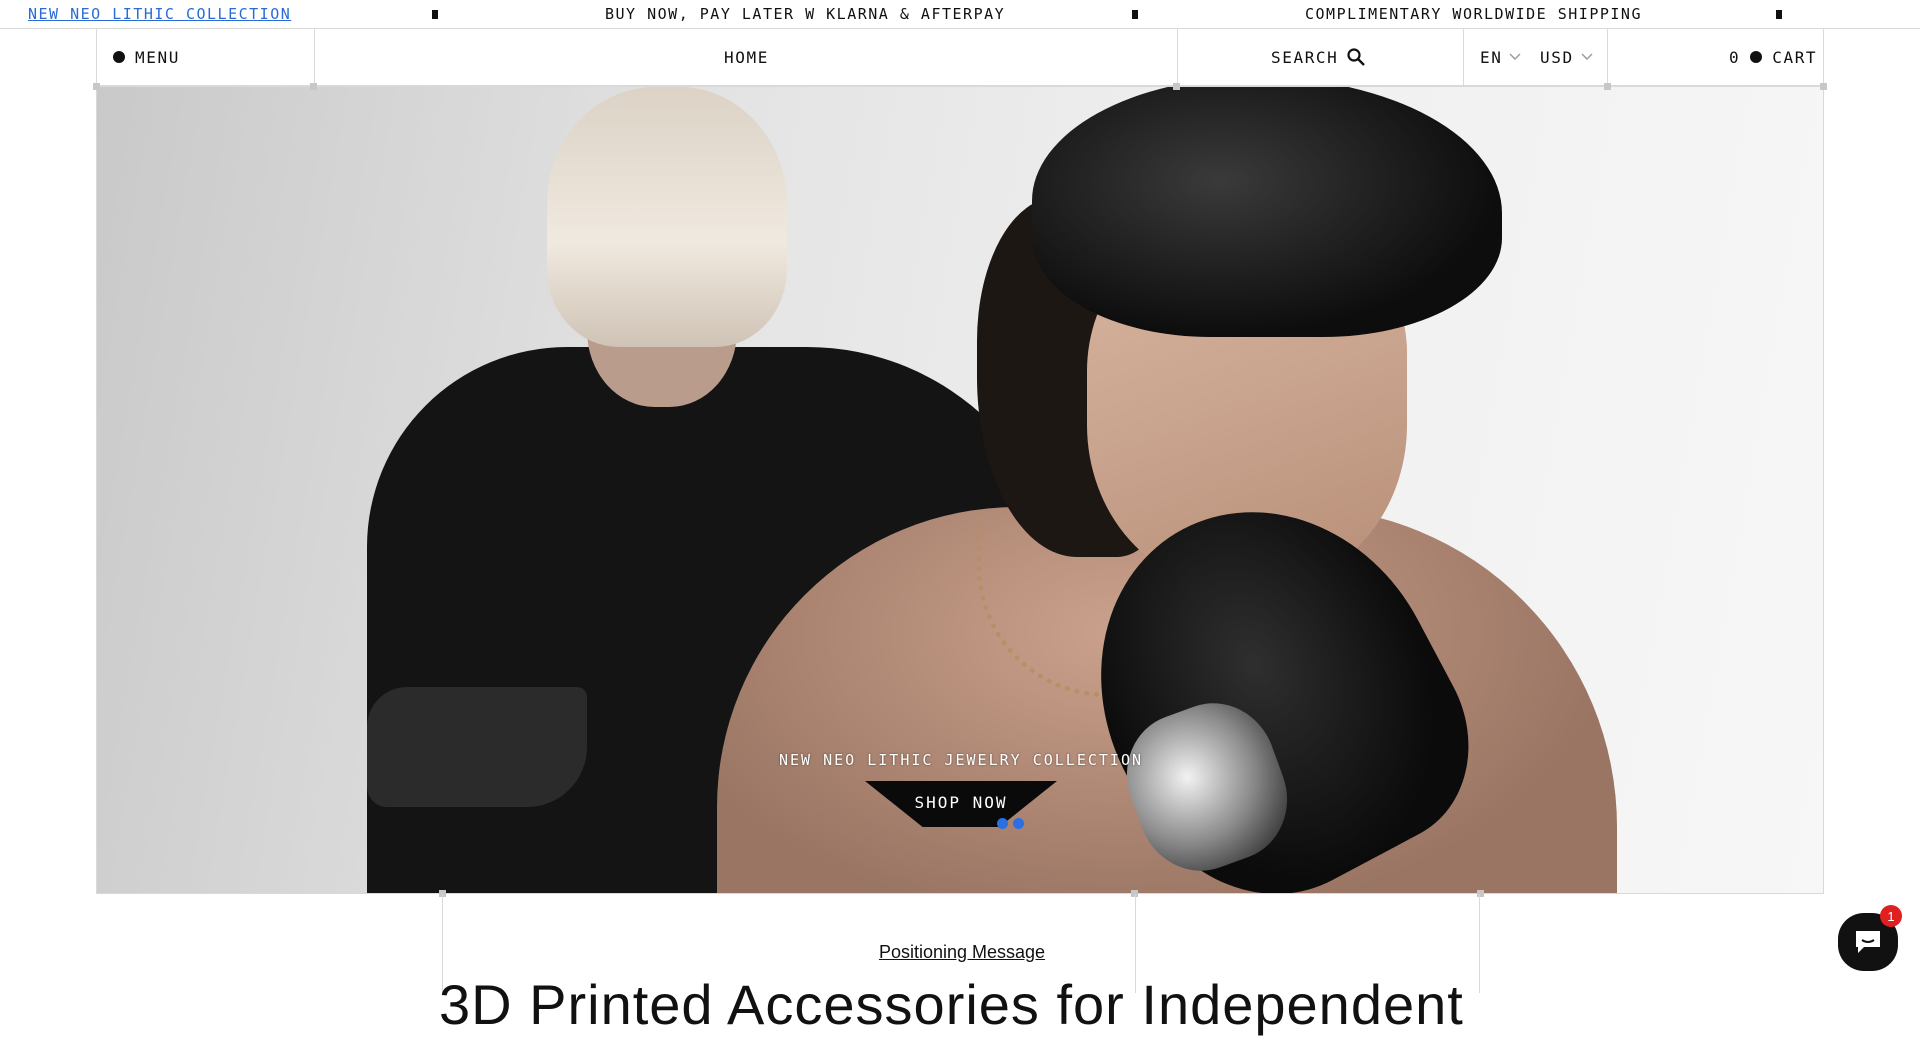 Image resolution: width=1920 pixels, height=1037 pixels. I want to click on search-button: SEARCH, so click(1318, 57).